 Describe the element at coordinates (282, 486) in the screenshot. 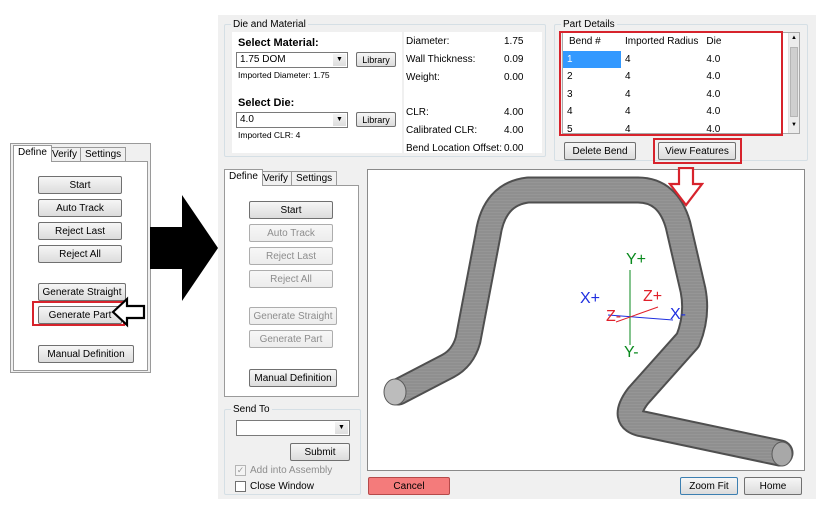

I see `close-window-label: Close Window` at that location.